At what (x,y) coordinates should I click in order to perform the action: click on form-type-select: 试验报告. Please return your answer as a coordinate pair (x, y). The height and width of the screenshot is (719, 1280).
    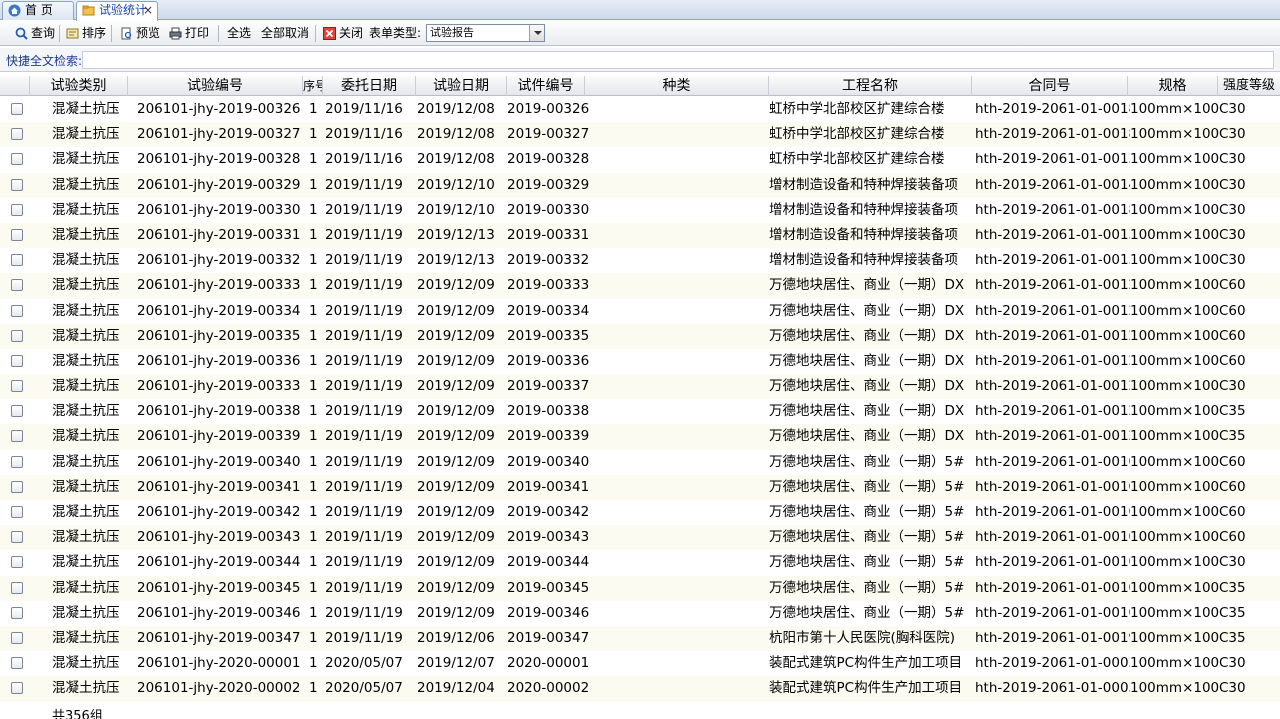
    Looking at the image, I should click on (485, 33).